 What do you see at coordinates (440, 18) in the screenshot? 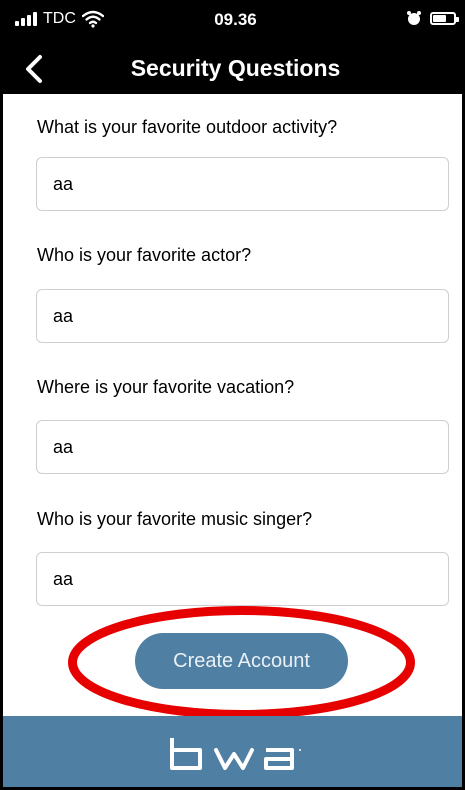
I see `battery-level` at bounding box center [440, 18].